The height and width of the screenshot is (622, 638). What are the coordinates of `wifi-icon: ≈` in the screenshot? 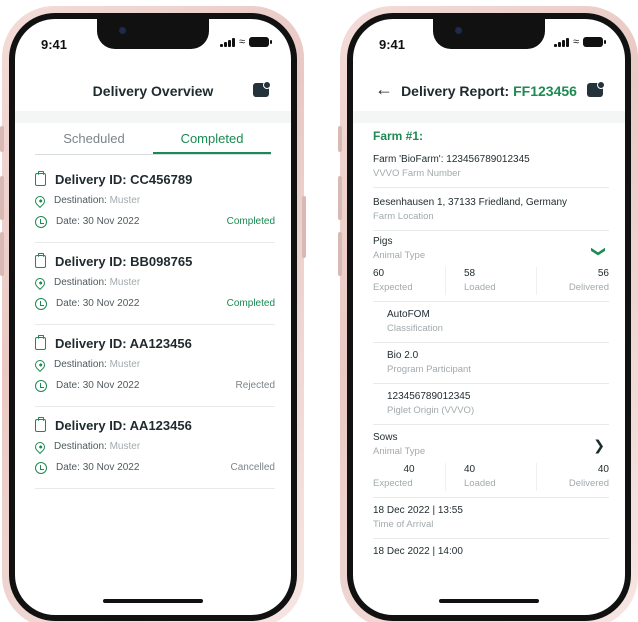 It's located at (241, 42).